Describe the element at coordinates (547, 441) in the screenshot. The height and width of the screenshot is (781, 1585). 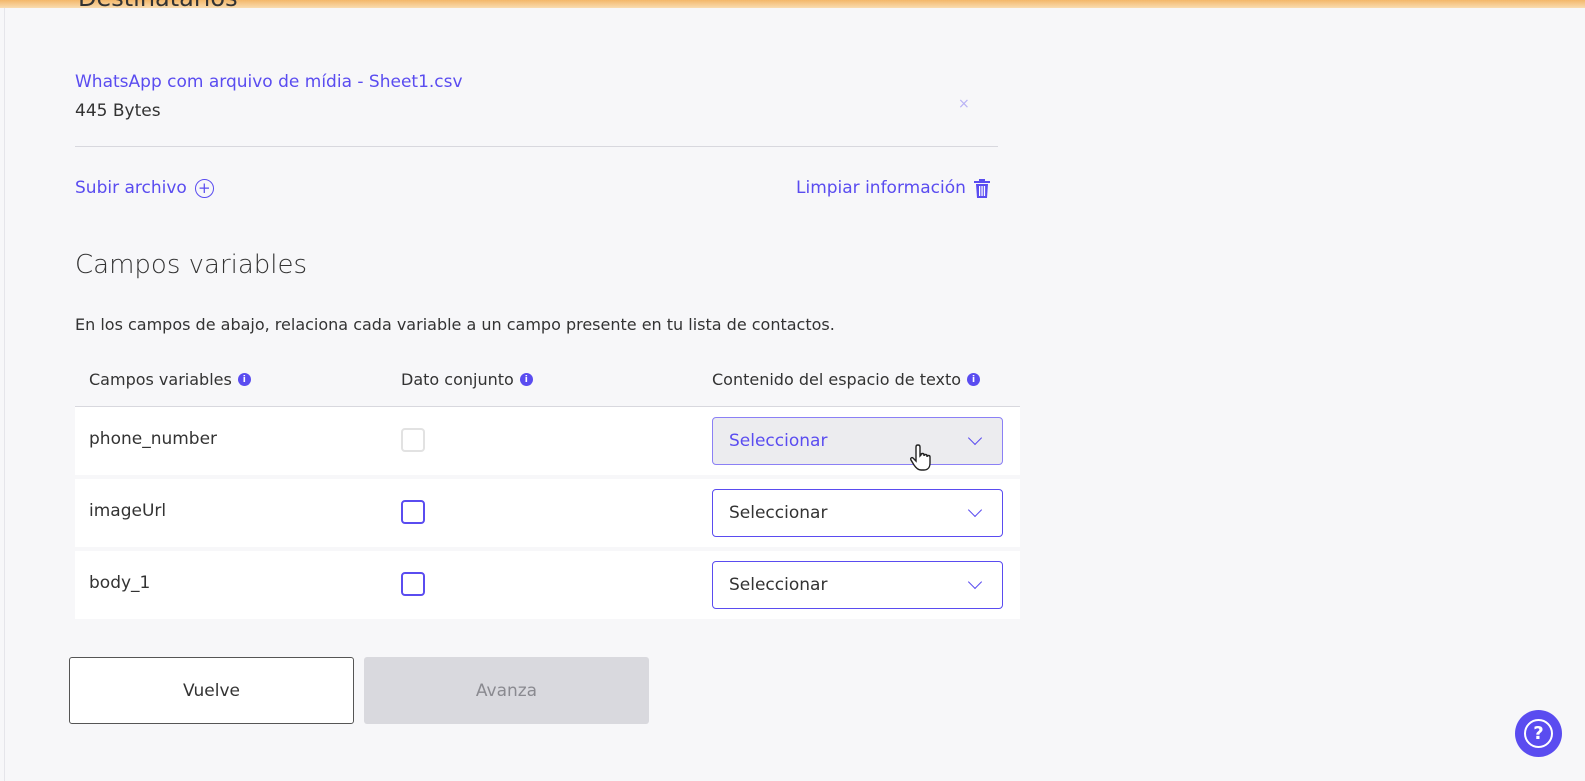
I see `table-row: phone_number Seleccionar` at that location.